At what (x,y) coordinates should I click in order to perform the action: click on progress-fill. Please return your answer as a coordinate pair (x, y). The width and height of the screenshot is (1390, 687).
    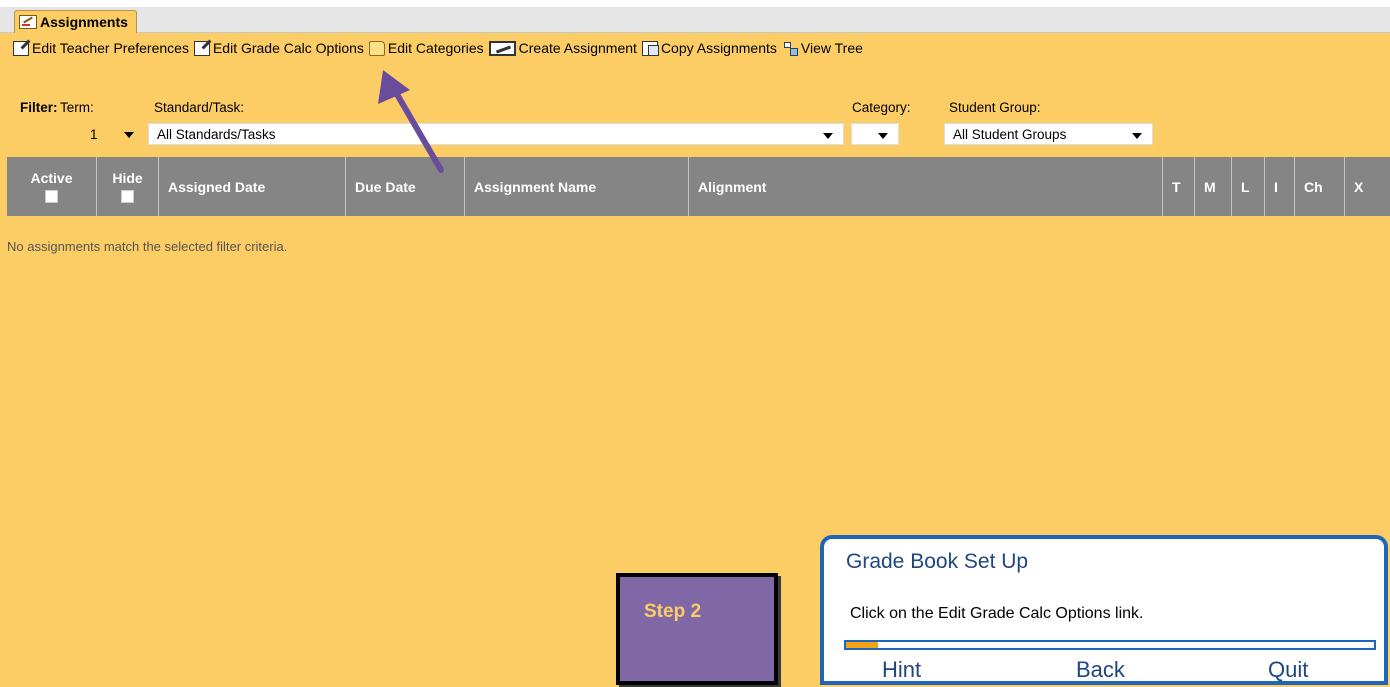
    Looking at the image, I should click on (862, 645).